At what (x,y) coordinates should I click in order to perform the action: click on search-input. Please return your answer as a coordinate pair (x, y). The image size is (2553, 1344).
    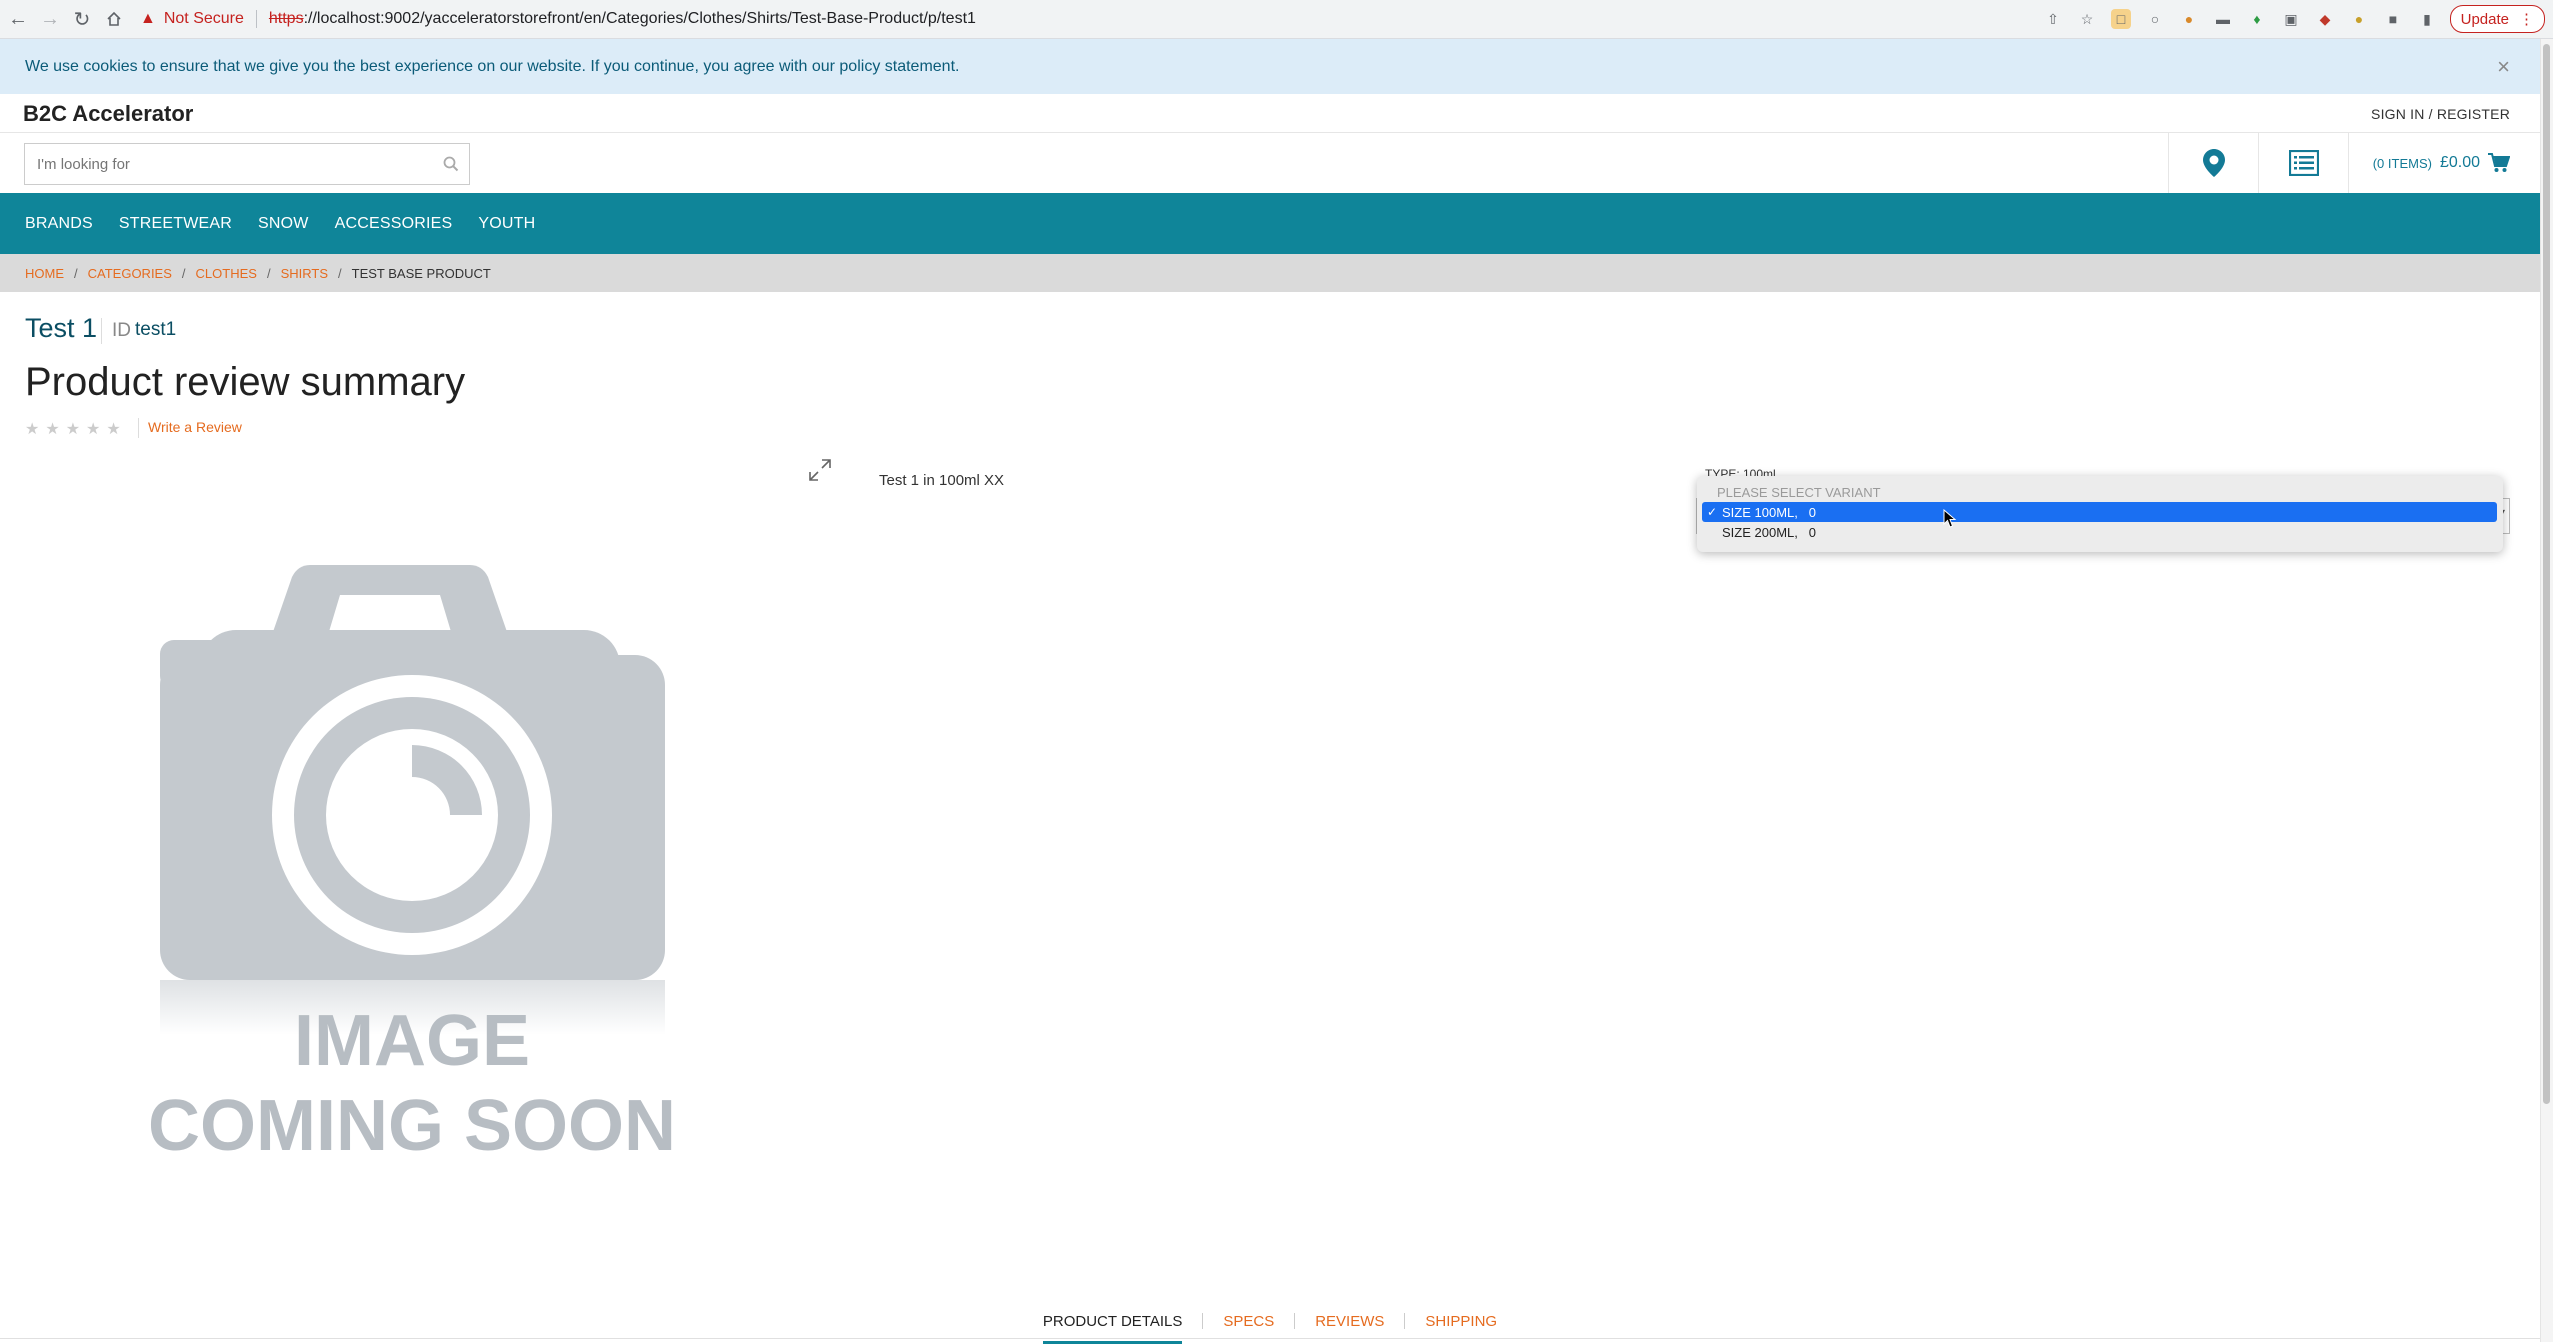
    Looking at the image, I should click on (229, 164).